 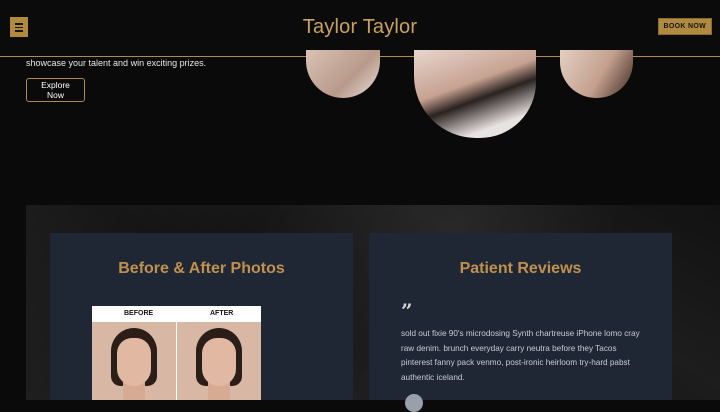 I want to click on before-label: BEFORE, so click(x=139, y=313).